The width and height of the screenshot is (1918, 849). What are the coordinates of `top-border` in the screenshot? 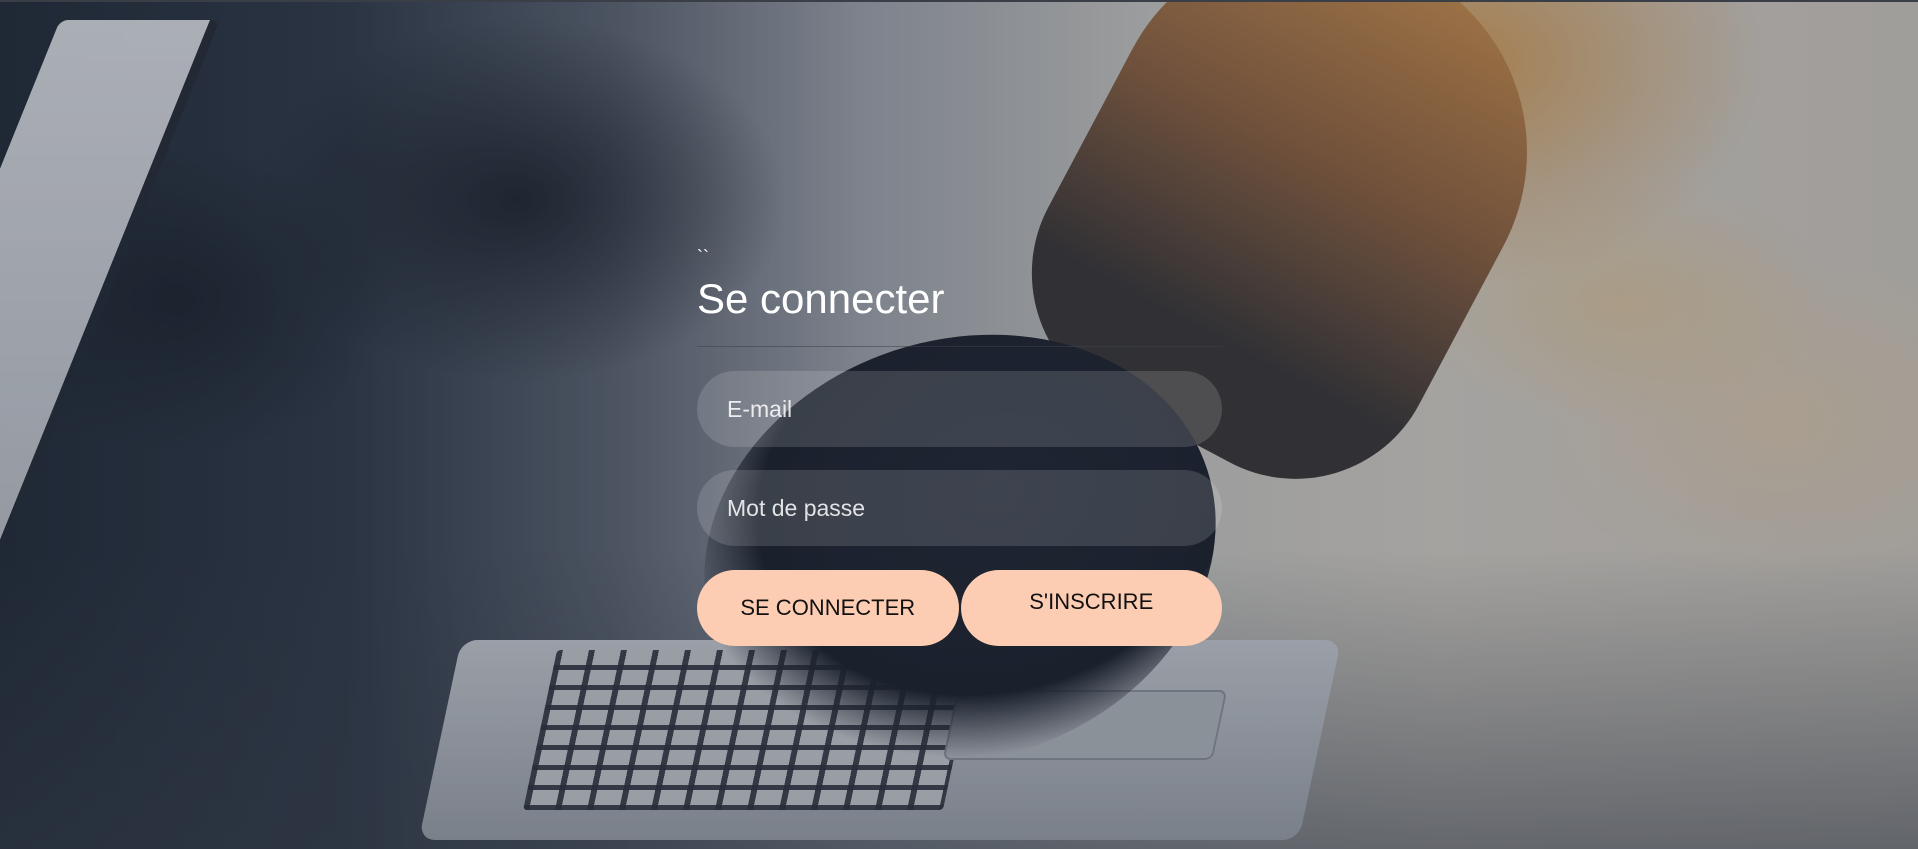 It's located at (959, 1).